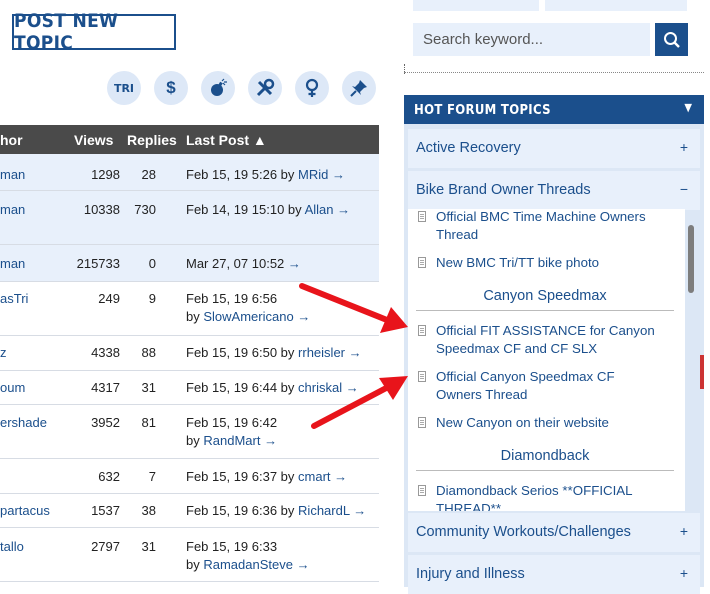 This screenshot has height=594, width=710. What do you see at coordinates (353, 356) in the screenshot?
I see `annotation-arrows` at bounding box center [353, 356].